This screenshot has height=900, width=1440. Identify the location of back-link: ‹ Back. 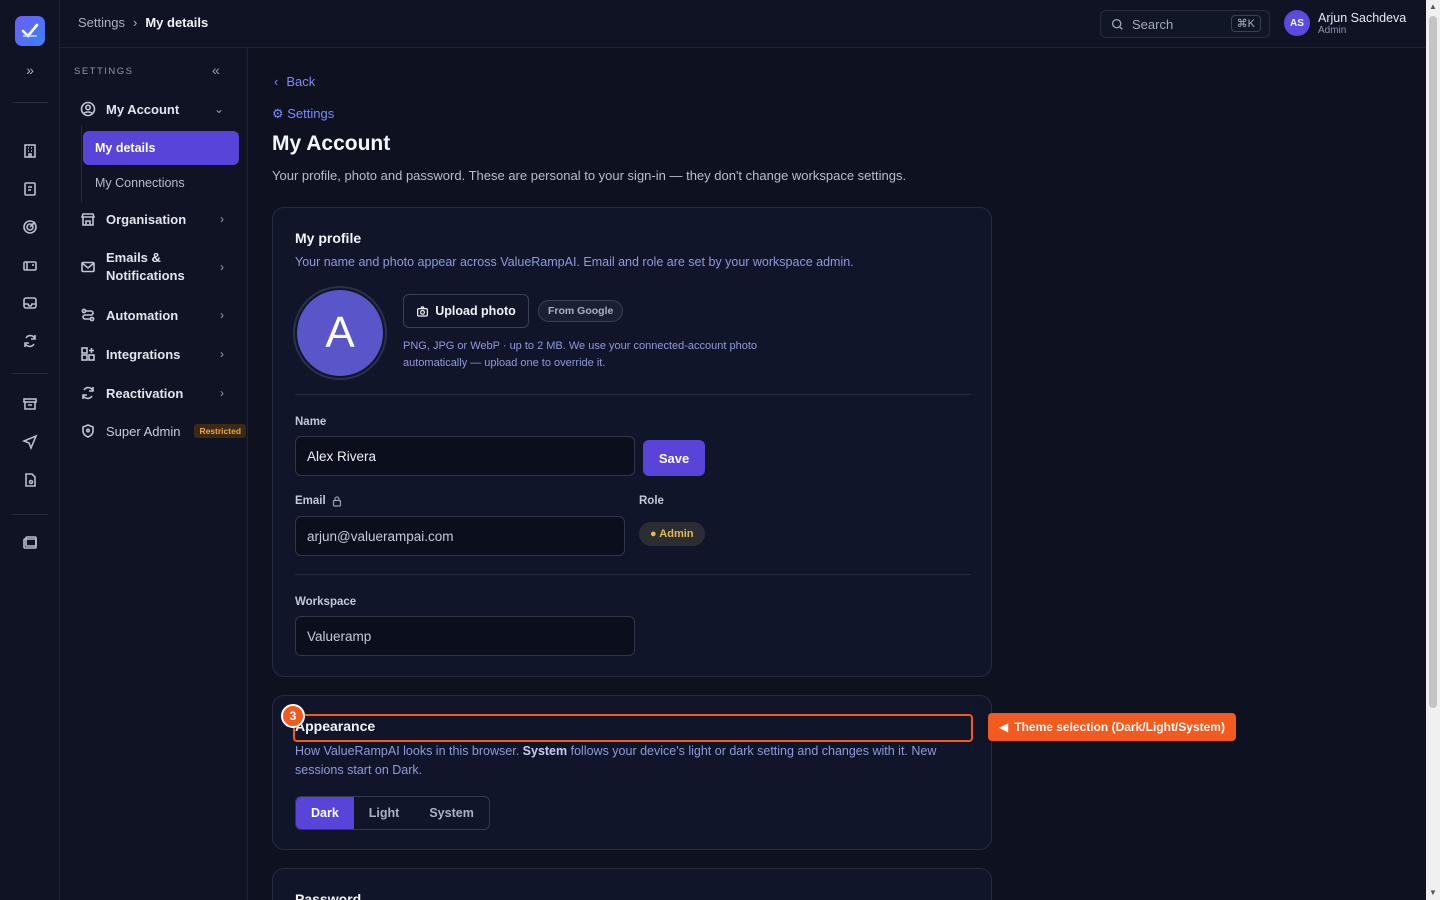
(294, 81).